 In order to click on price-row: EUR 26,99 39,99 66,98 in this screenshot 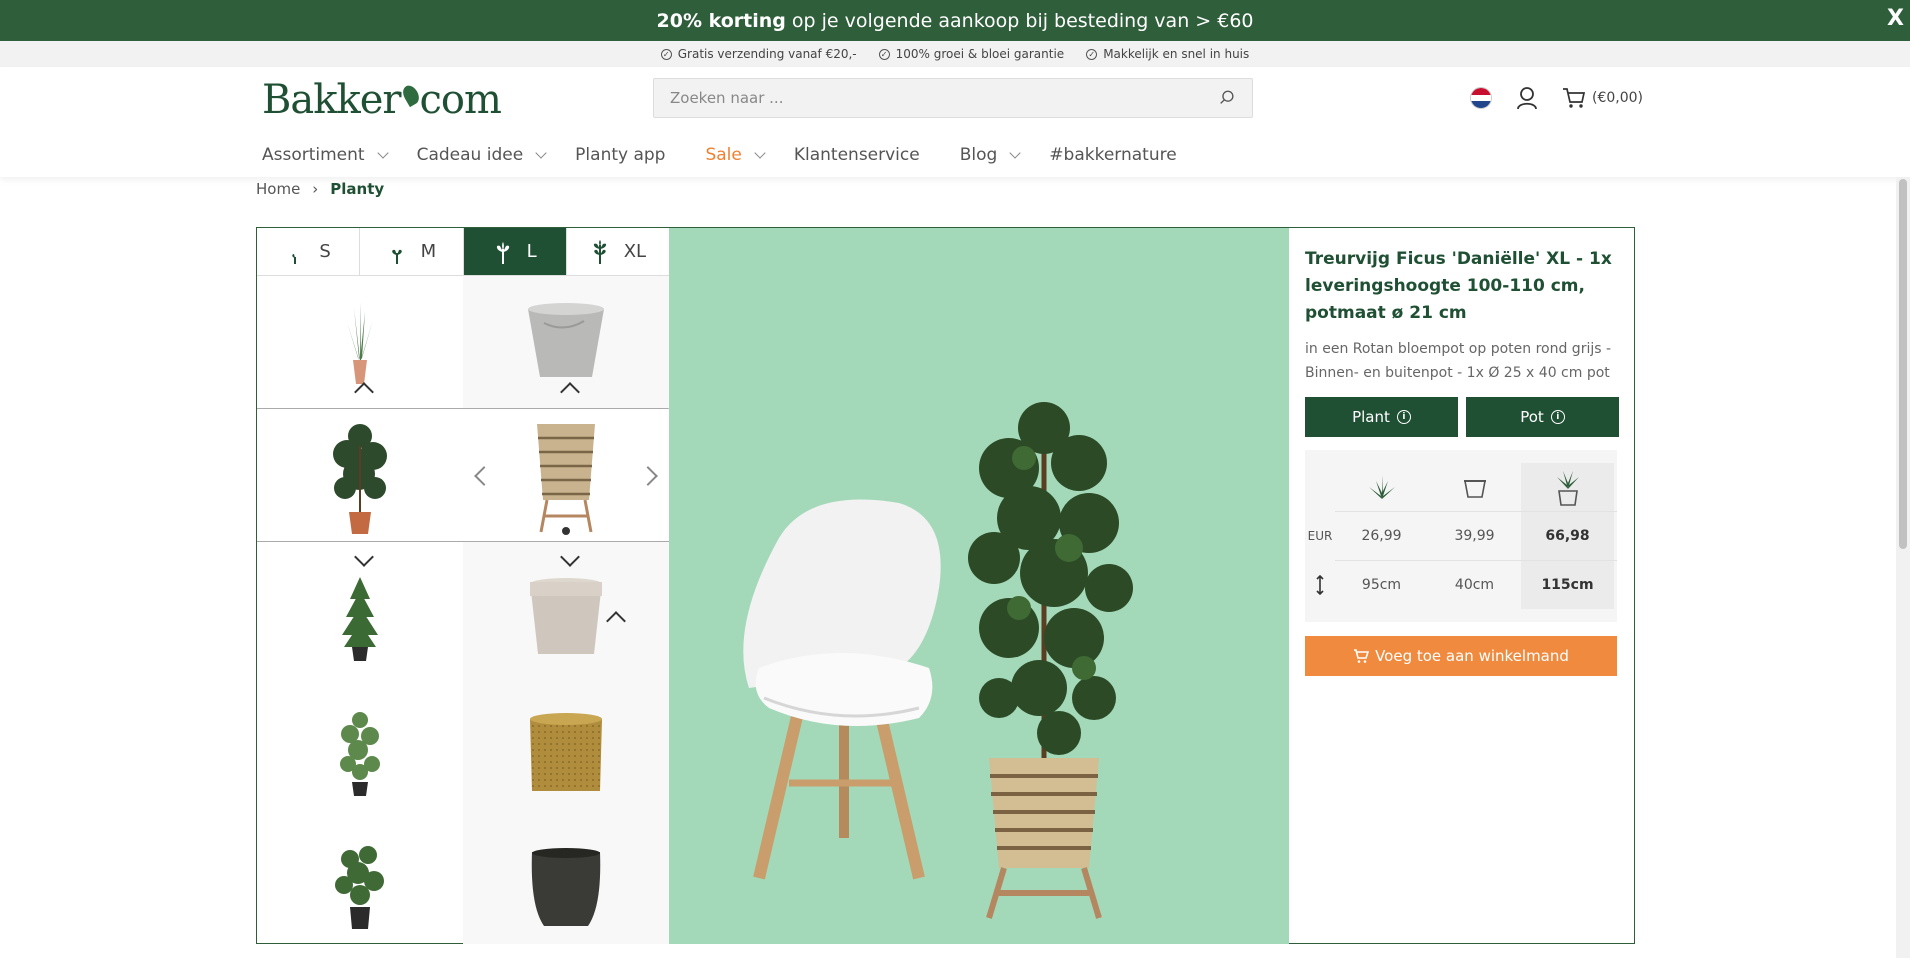, I will do `click(1461, 536)`.